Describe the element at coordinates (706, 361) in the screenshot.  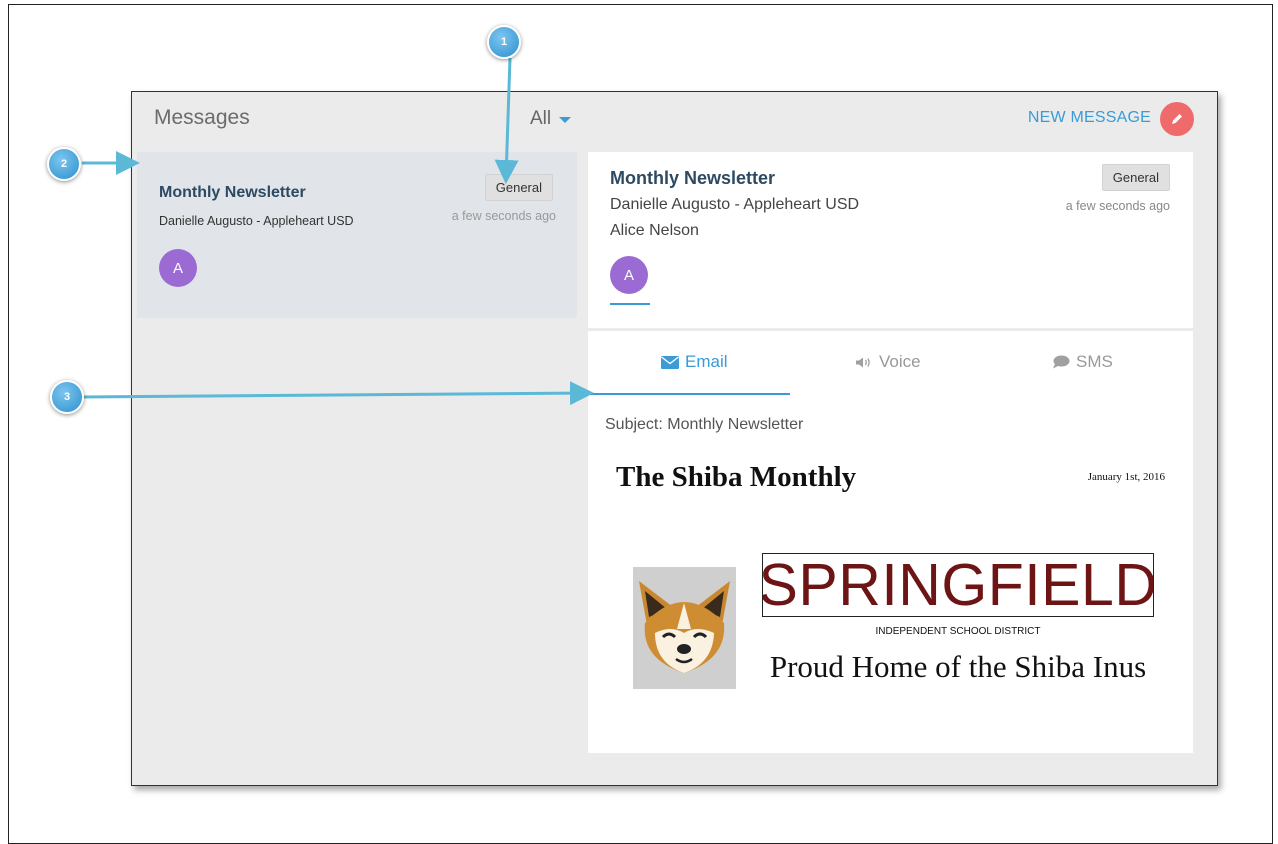
I see `tab-email-label: Email` at that location.